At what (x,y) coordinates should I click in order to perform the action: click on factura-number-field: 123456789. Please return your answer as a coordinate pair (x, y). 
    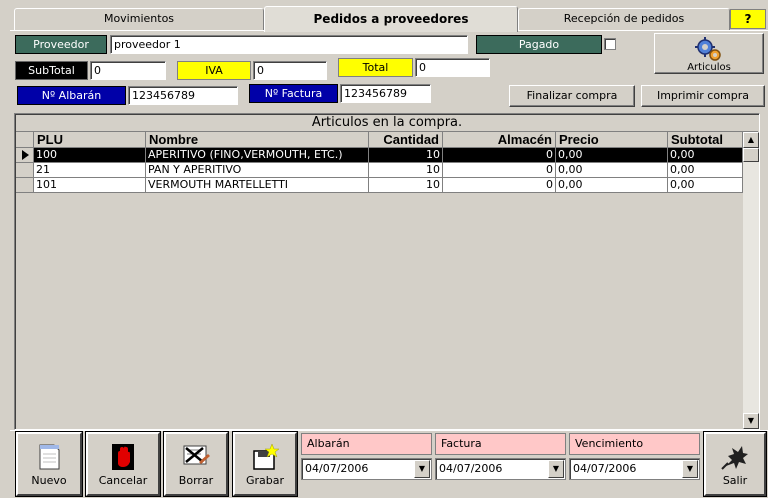
    Looking at the image, I should click on (385, 93).